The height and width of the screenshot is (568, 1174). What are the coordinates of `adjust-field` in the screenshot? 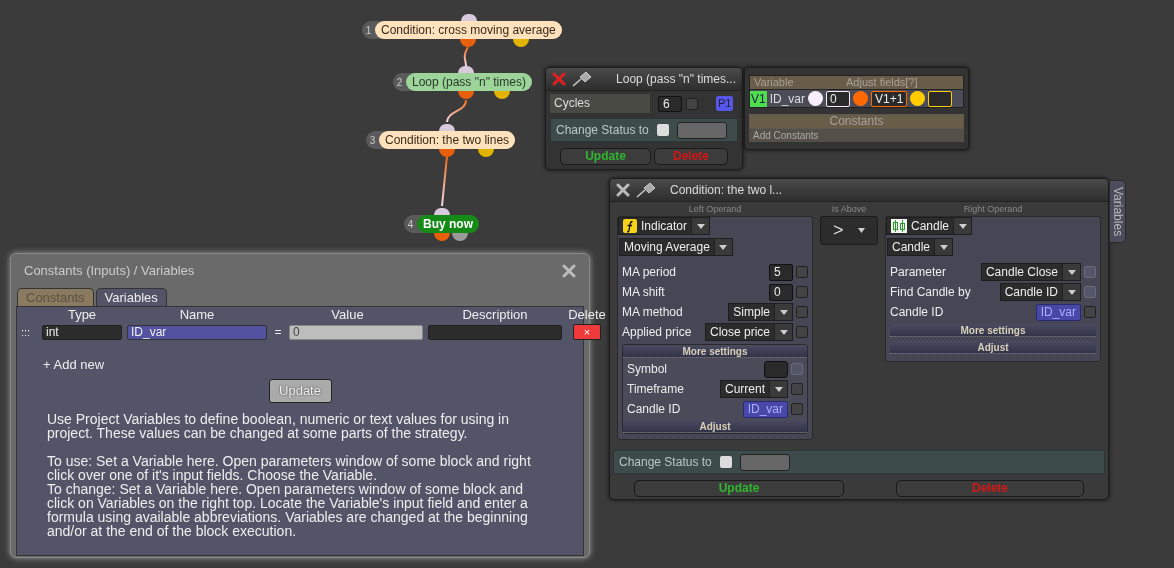 It's located at (940, 98).